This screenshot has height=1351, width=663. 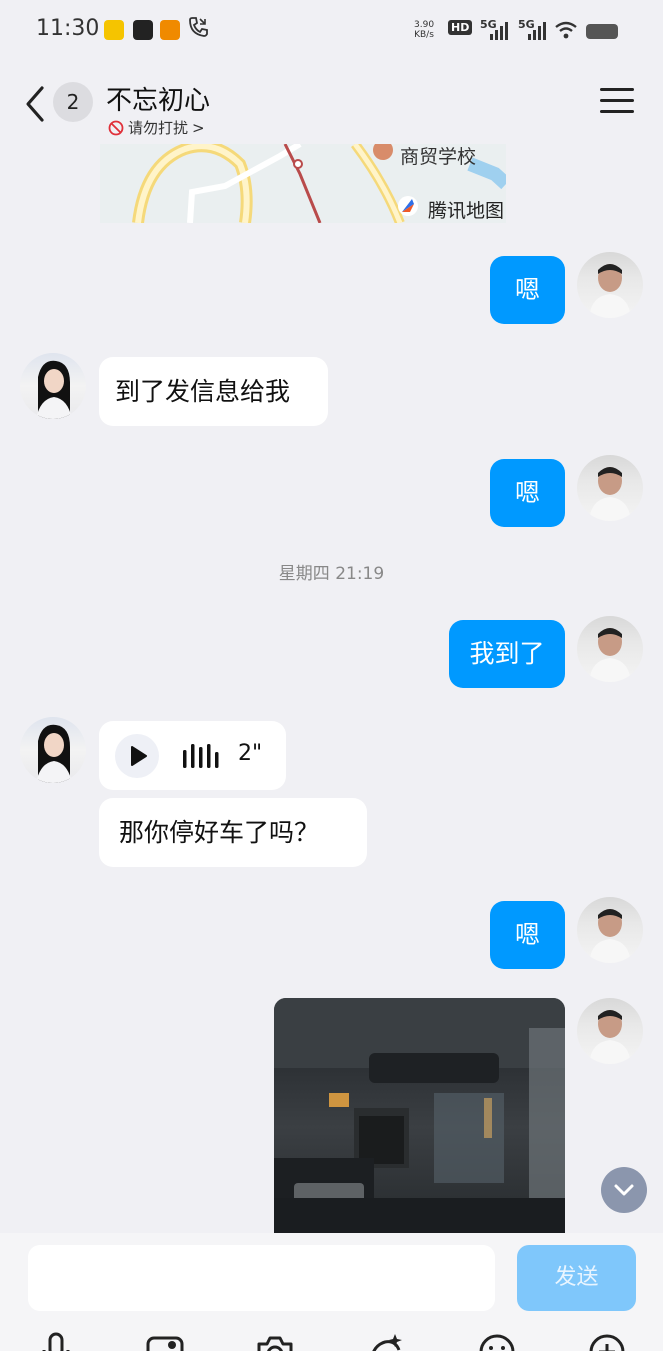 What do you see at coordinates (438, 157) in the screenshot?
I see `map-place-label: 商贸学校` at bounding box center [438, 157].